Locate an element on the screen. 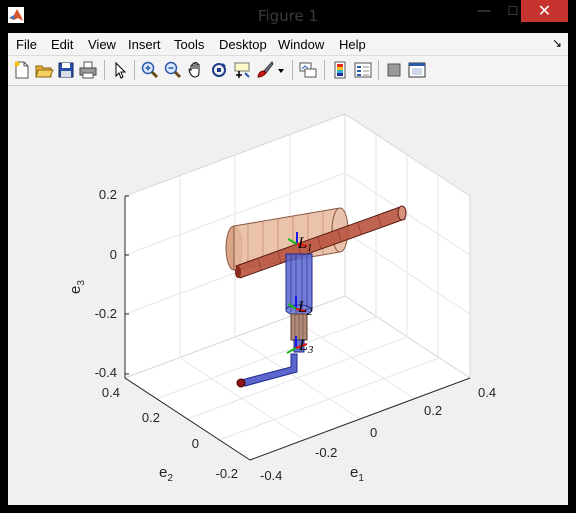  zoom-in-icon is located at coordinates (150, 70).